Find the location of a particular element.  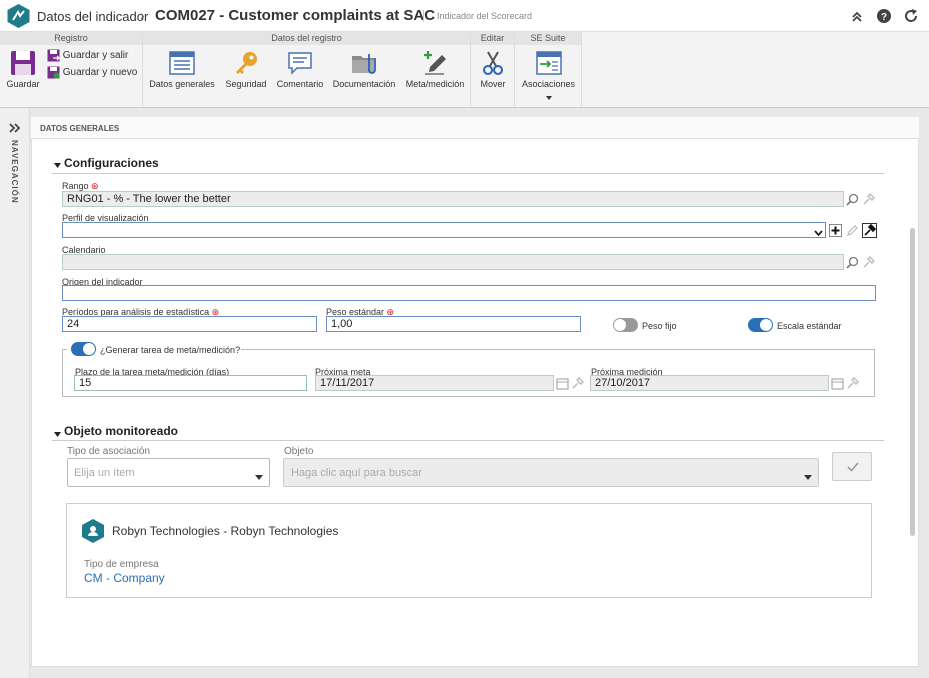

general-data-button: Datos generales is located at coordinates (182, 69).